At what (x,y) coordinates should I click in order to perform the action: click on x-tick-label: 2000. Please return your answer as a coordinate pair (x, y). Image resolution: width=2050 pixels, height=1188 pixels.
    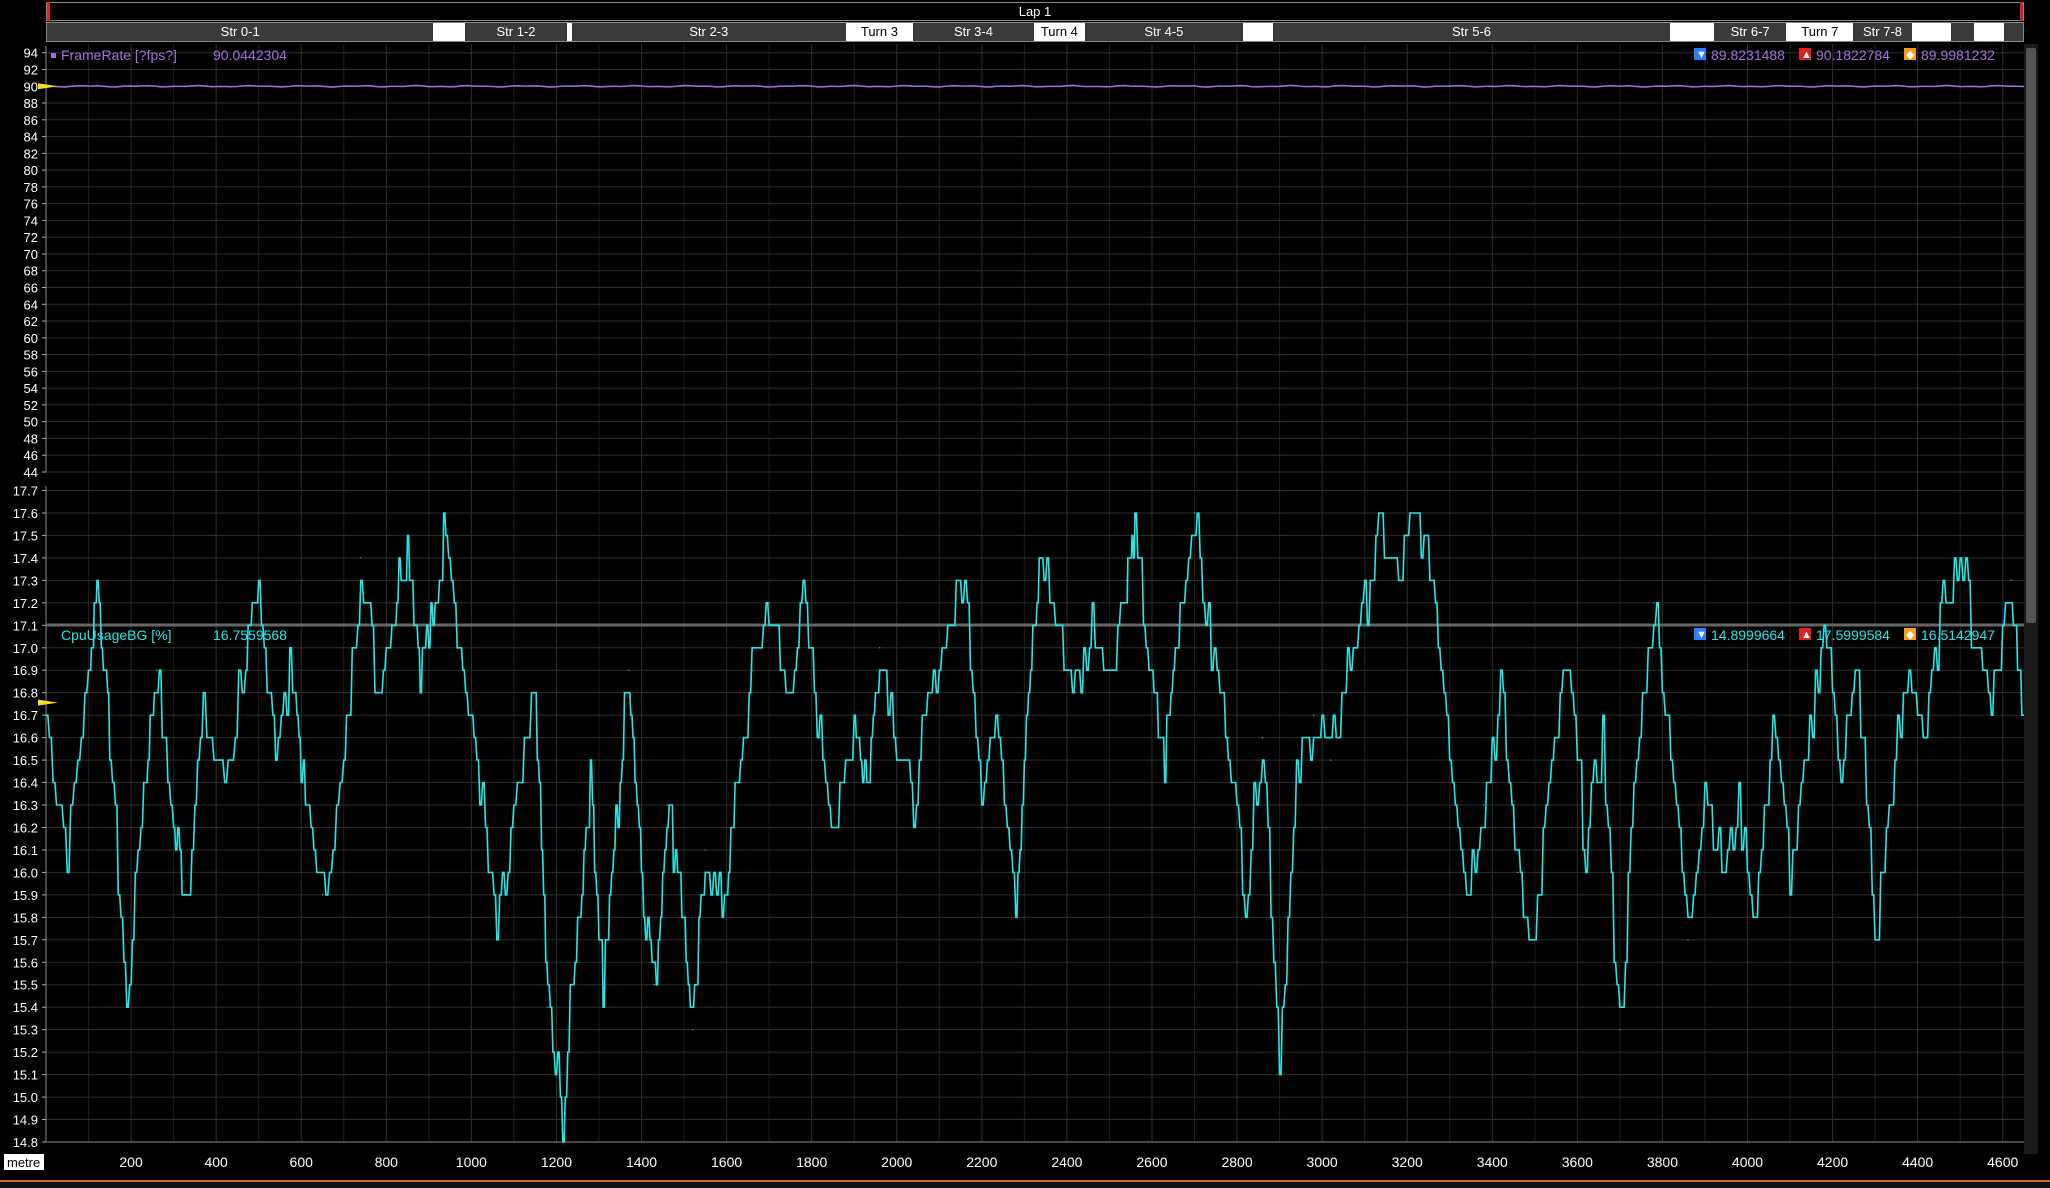
    Looking at the image, I should click on (896, 1162).